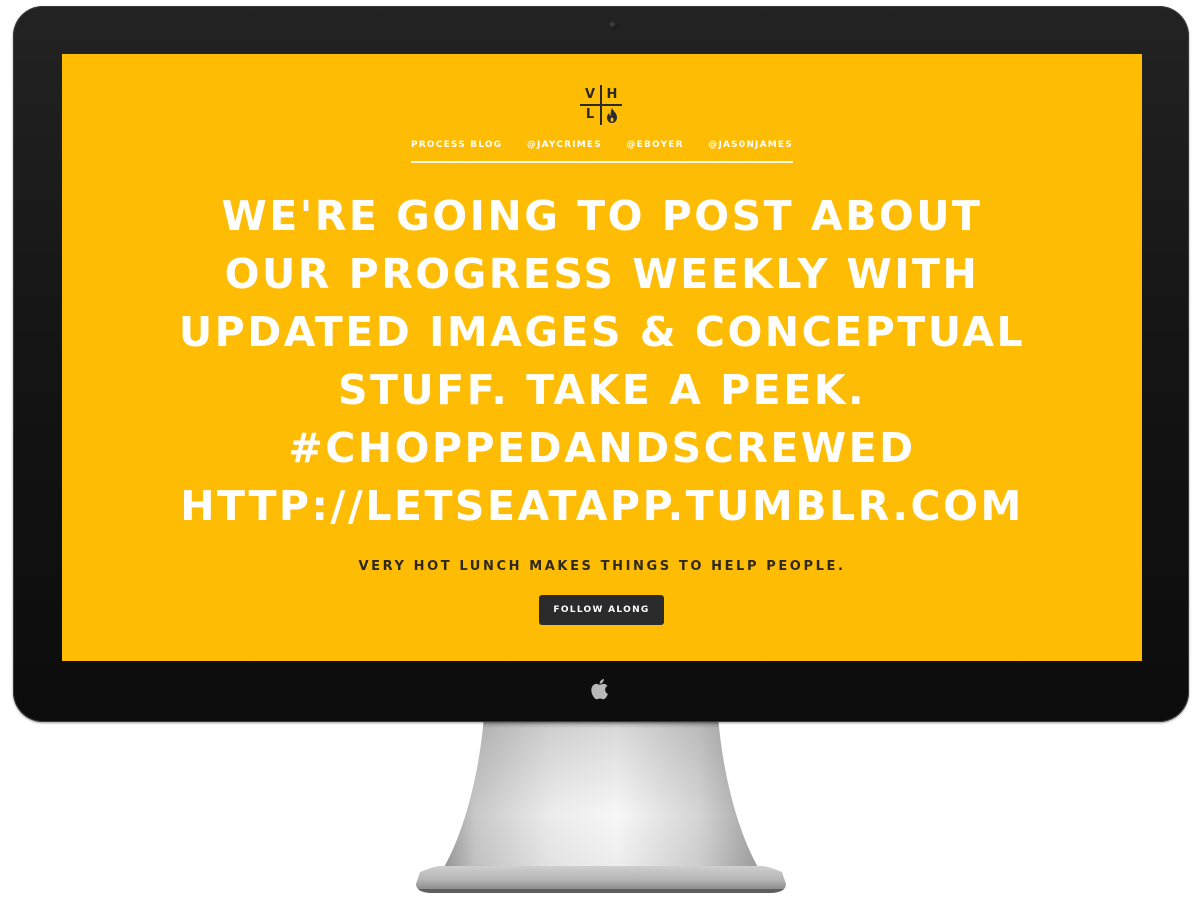 Image resolution: width=1200 pixels, height=909 pixels. What do you see at coordinates (612, 94) in the screenshot?
I see `logo-letter-h: H` at bounding box center [612, 94].